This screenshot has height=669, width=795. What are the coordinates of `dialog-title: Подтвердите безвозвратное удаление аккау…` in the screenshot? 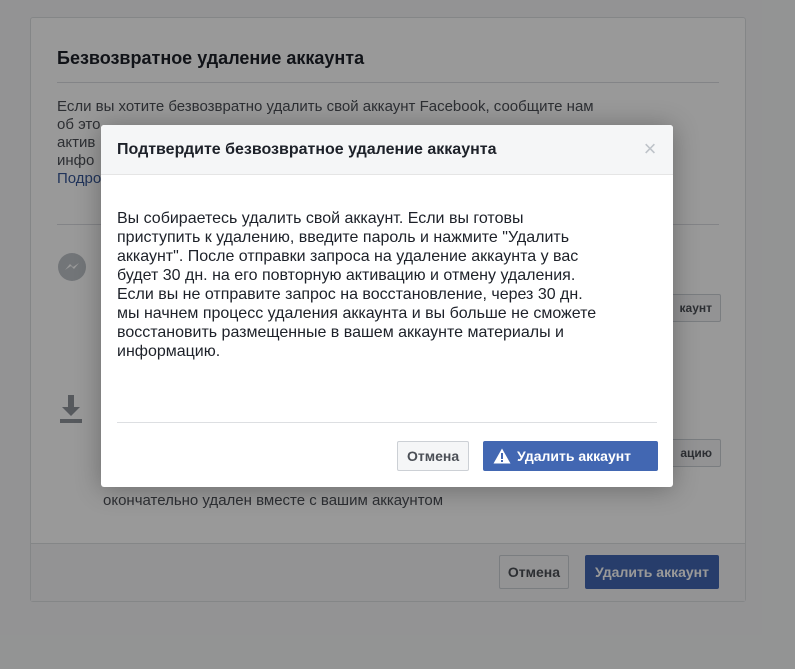 It's located at (307, 149).